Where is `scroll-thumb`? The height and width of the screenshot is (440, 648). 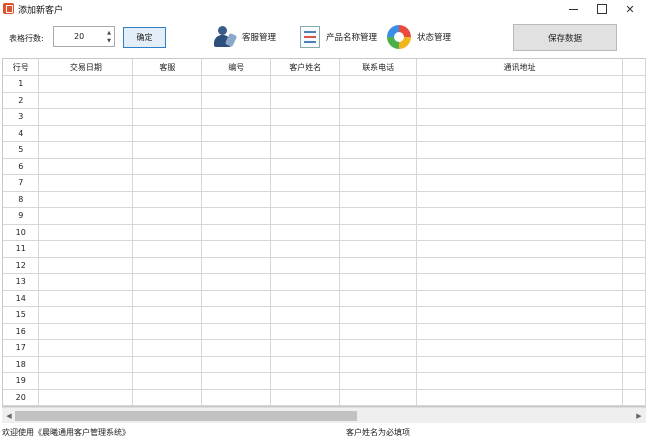
scroll-thumb is located at coordinates (186, 416).